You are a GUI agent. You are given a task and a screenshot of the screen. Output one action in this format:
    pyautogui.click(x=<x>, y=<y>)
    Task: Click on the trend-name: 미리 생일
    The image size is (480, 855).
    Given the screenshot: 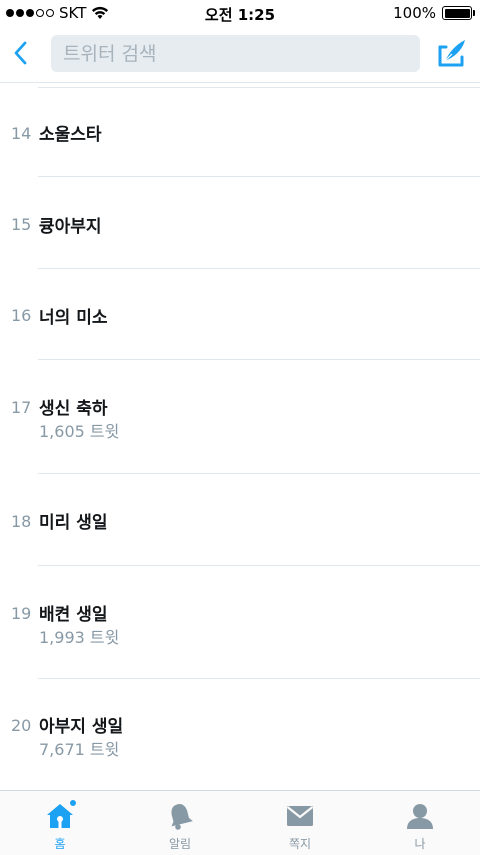 What is the action you would take?
    pyautogui.click(x=73, y=523)
    